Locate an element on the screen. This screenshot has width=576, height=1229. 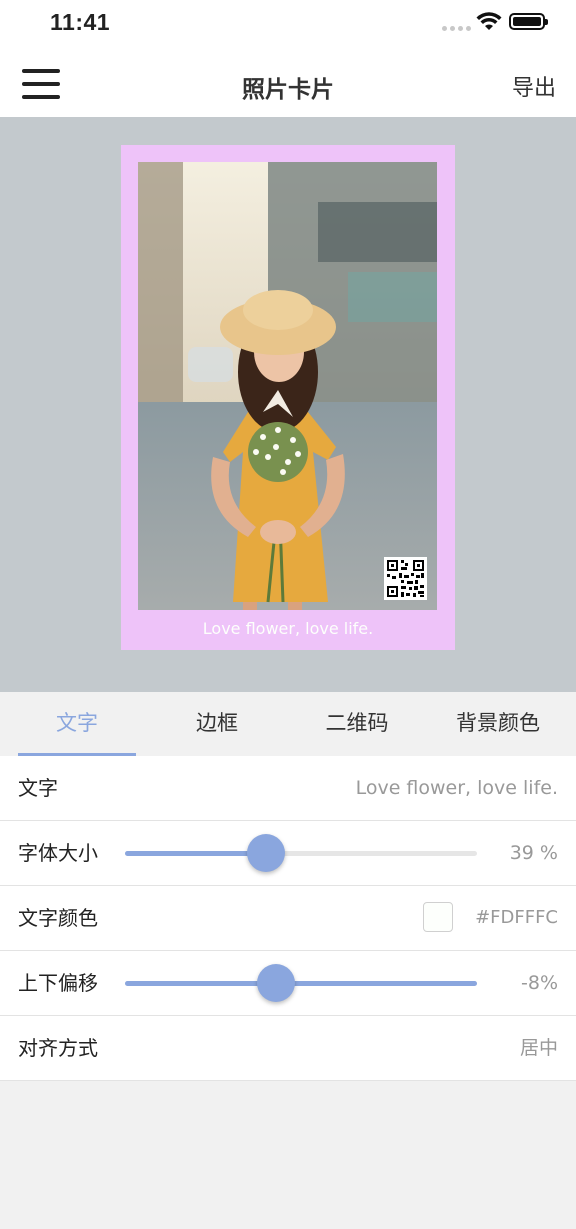
font-size-slider-fill is located at coordinates (195, 853).